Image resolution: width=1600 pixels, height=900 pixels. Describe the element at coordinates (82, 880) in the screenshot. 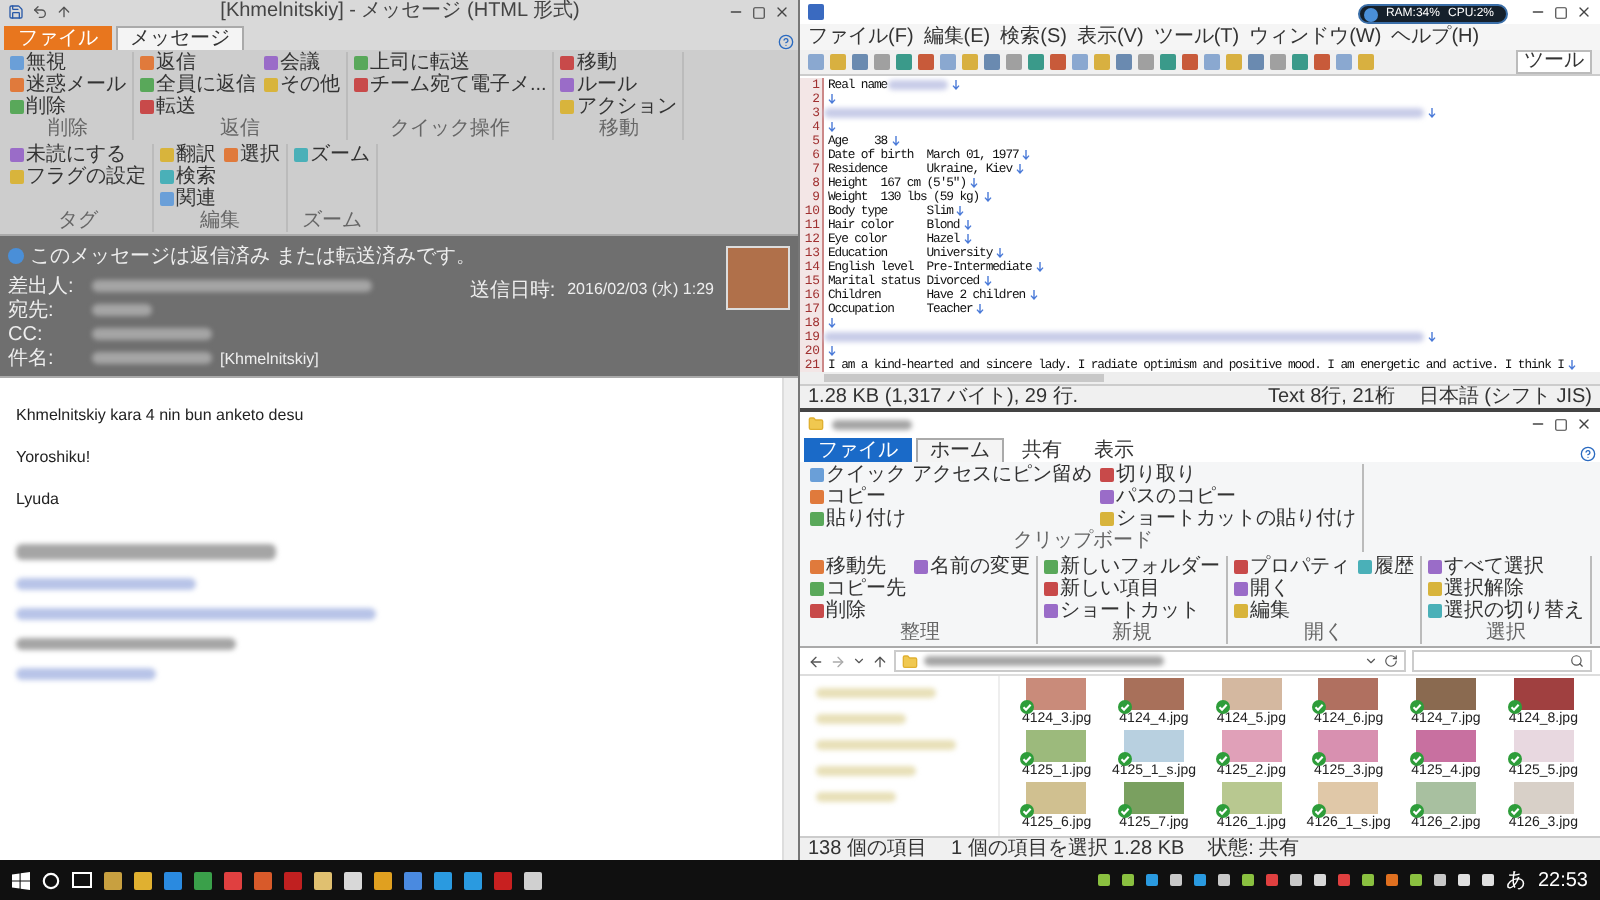

I see `task-view-icon` at that location.